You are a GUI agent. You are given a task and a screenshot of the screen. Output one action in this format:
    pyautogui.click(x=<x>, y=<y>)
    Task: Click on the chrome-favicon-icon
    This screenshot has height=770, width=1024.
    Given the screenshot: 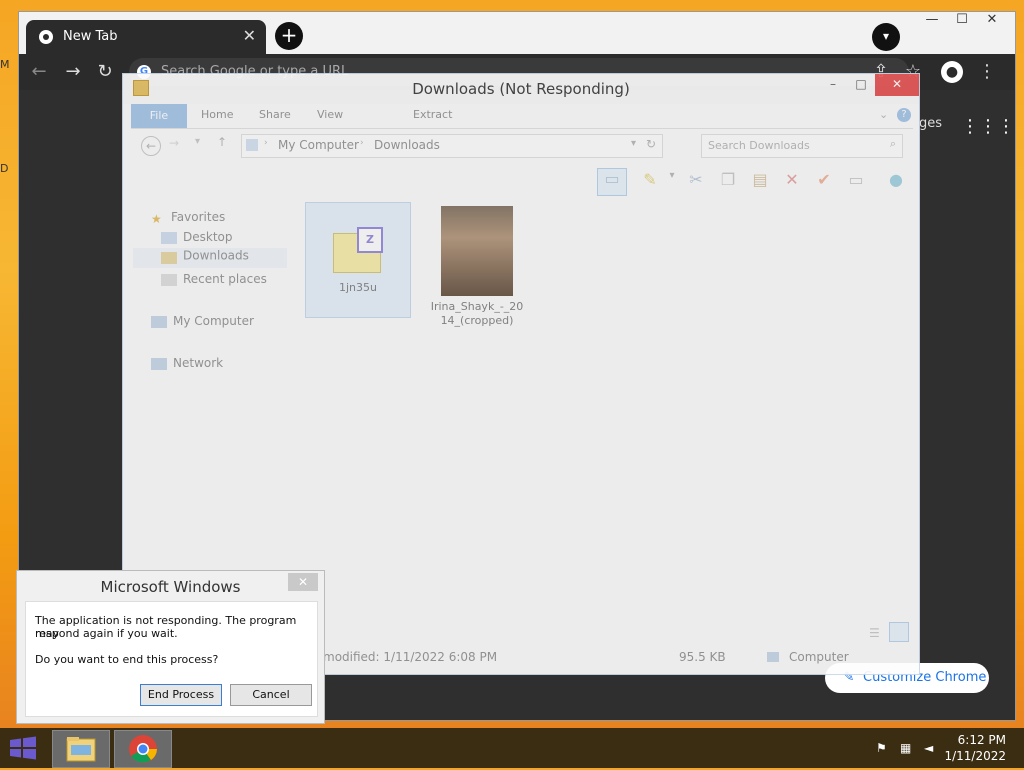 What is the action you would take?
    pyautogui.click(x=46, y=37)
    